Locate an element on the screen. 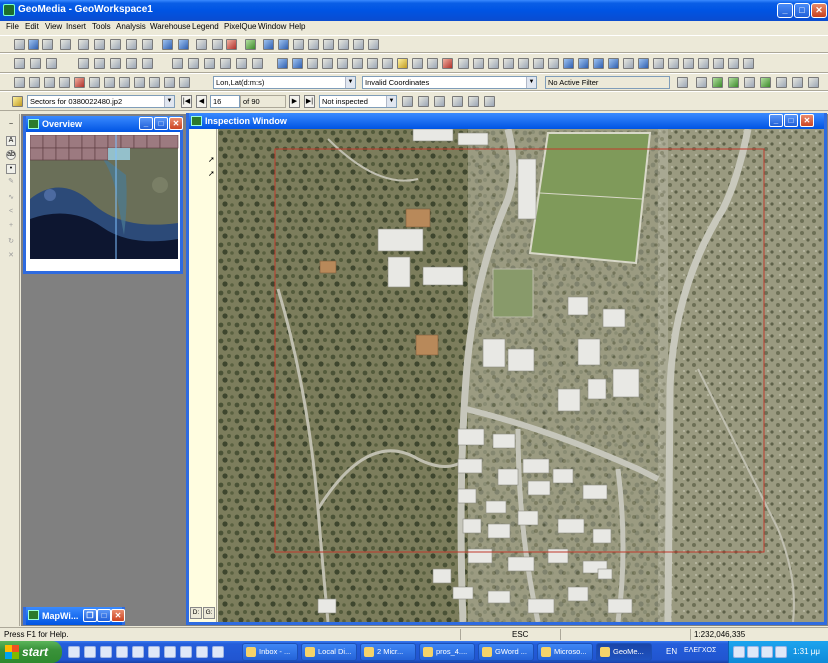 The image size is (828, 663). rotate-icon is located at coordinates (553, 63).